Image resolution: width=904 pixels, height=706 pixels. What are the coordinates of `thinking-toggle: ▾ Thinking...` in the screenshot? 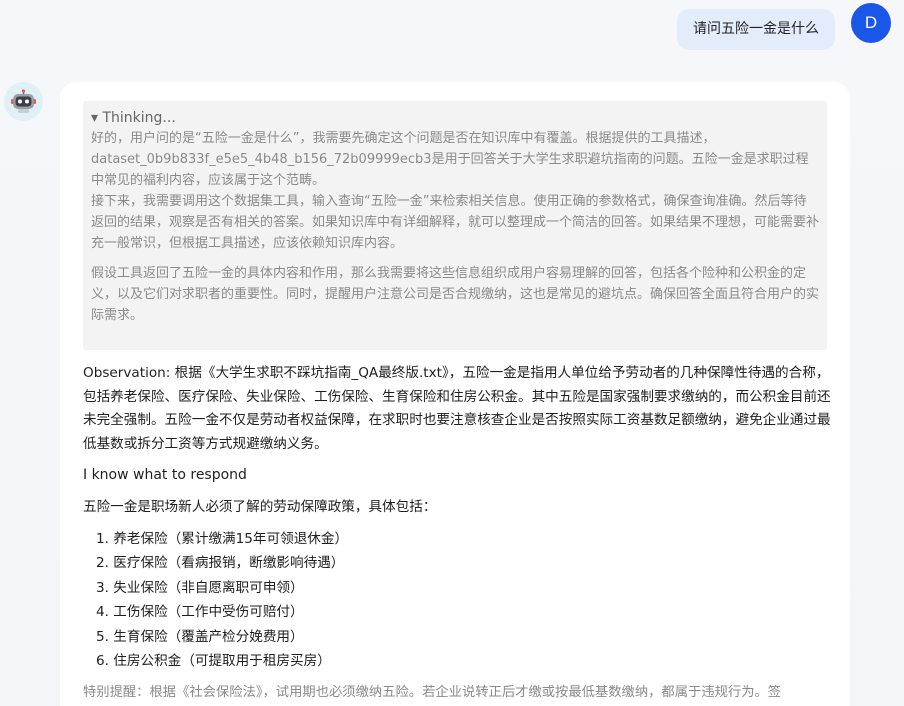 It's located at (455, 118).